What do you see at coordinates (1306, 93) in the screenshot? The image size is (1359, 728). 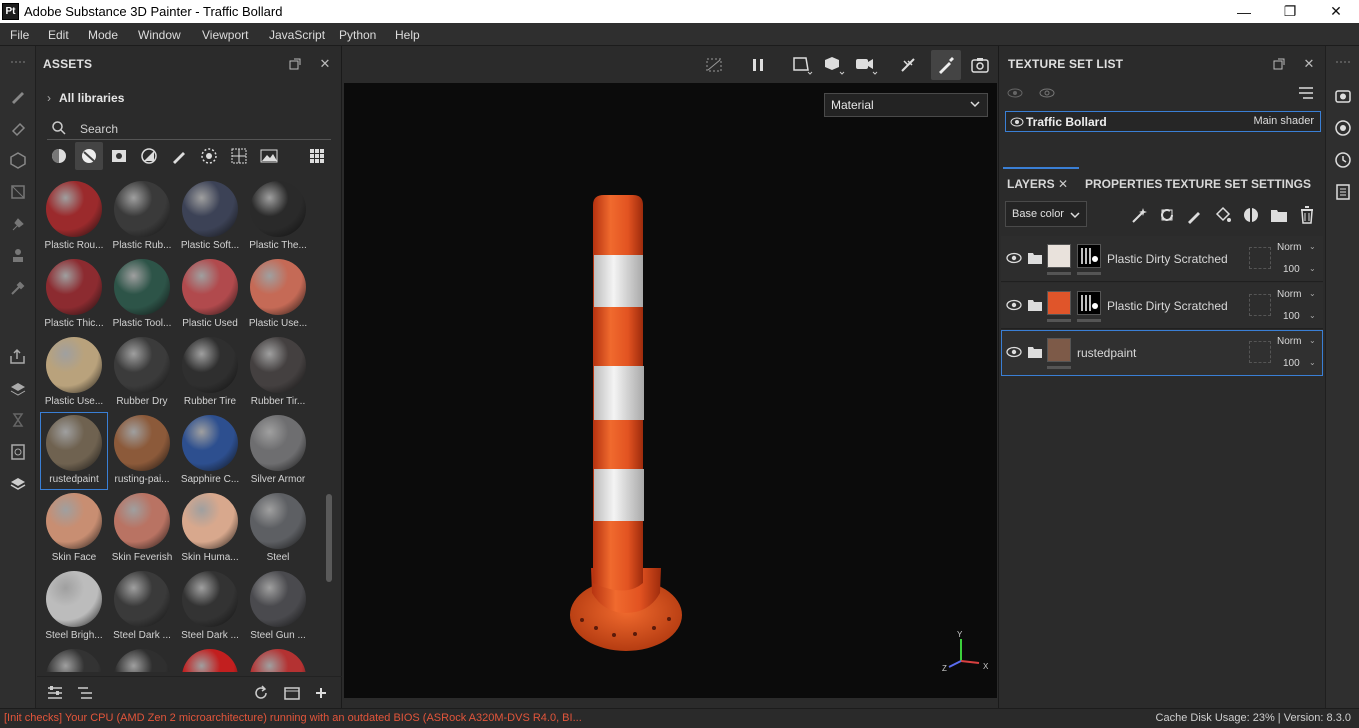 I see `menu-icon` at bounding box center [1306, 93].